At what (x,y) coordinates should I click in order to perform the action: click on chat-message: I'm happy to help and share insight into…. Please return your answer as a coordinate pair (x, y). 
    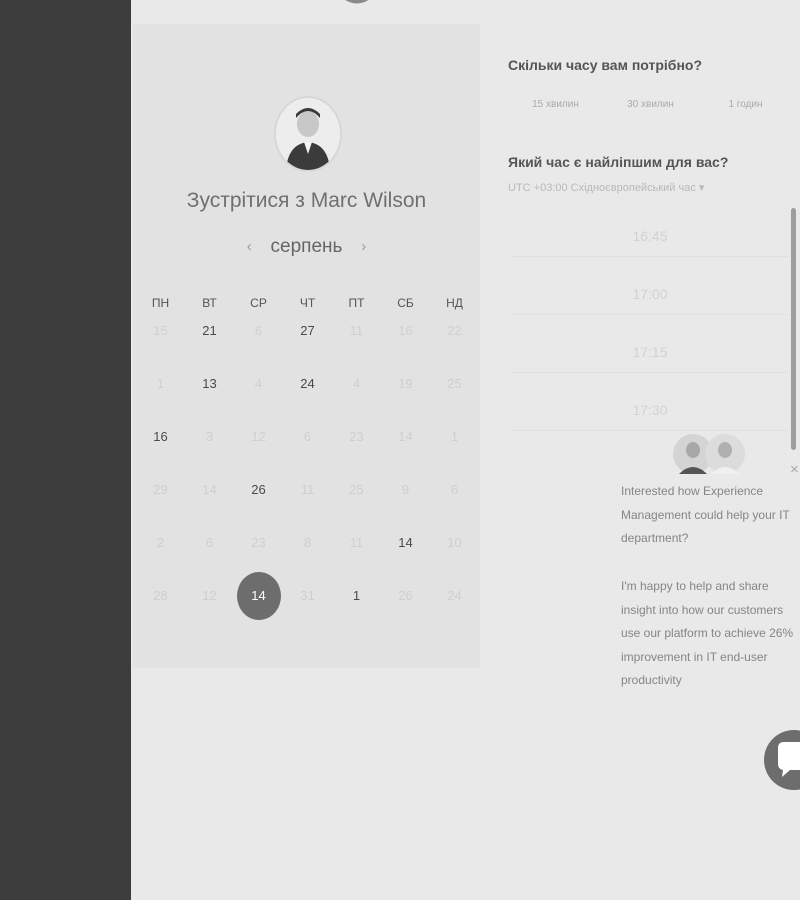
    Looking at the image, I should click on (707, 633).